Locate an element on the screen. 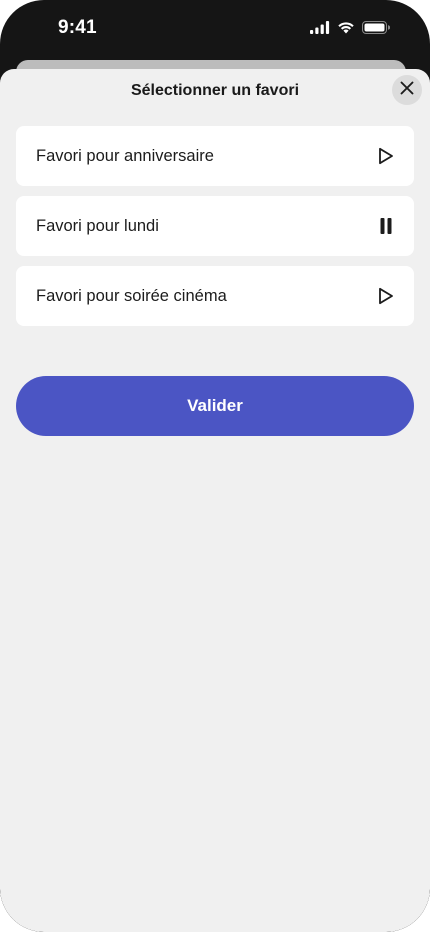  favorite-item-anniversaire: Favori pour anniversaire is located at coordinates (215, 156).